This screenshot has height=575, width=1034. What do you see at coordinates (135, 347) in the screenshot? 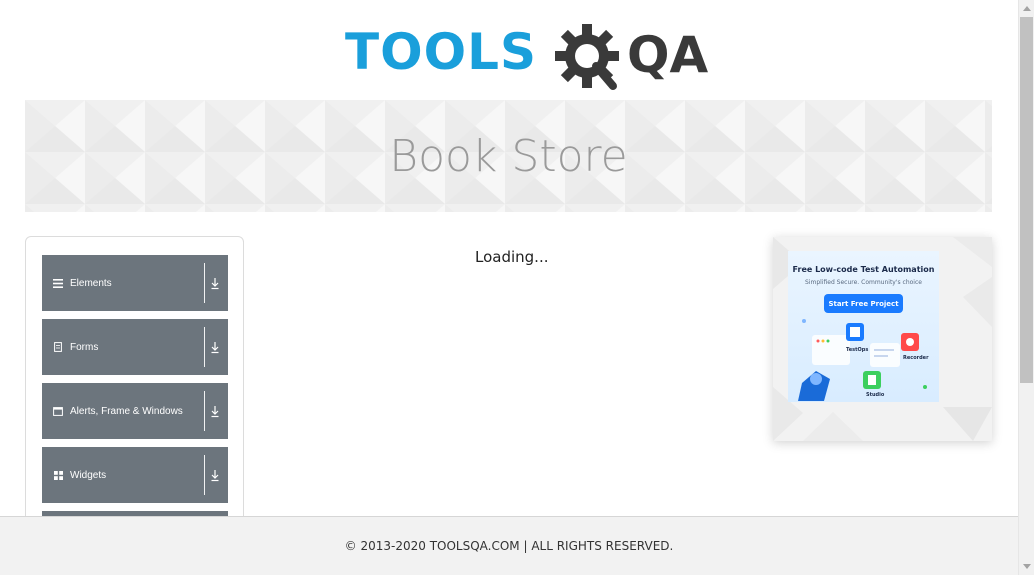
I see `nav-group-forms: Forms` at bounding box center [135, 347].